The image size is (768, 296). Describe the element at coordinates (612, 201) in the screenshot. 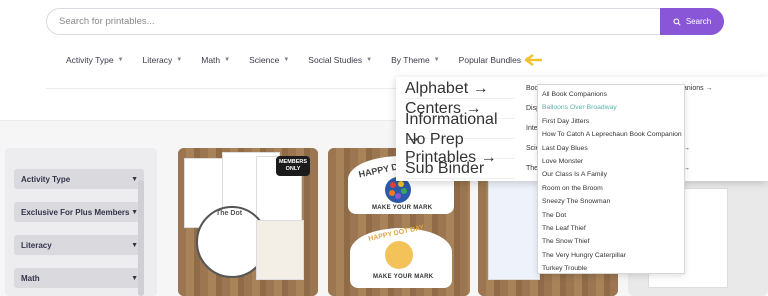

I see `submenu-item: Sneezy The Snowman` at that location.